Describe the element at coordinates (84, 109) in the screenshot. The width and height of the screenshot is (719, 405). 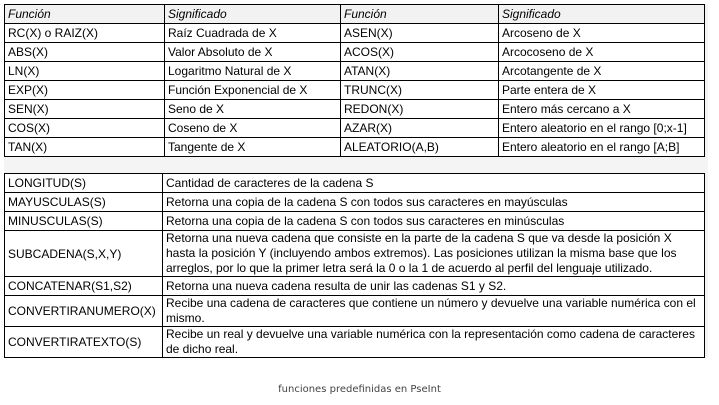
I see `function-name: SEN(X)` at that location.